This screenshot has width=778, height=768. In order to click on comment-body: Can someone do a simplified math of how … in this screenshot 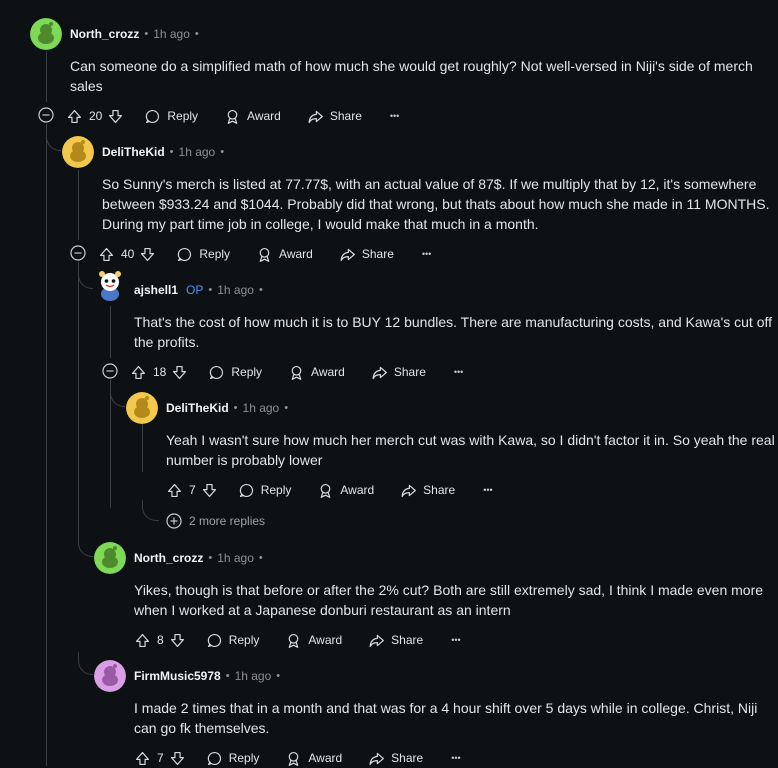, I will do `click(411, 76)`.